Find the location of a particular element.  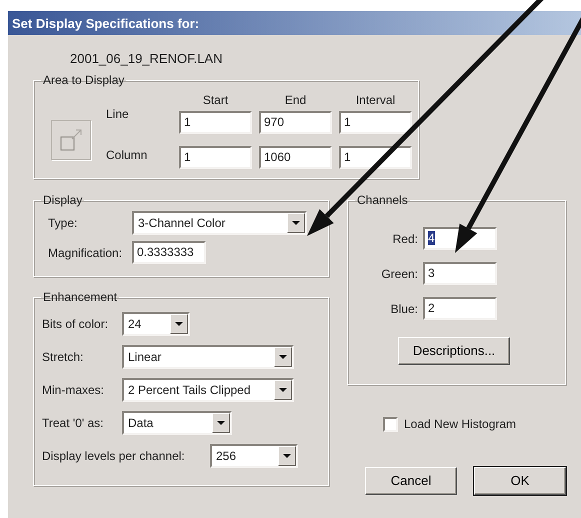

input-field: 3 is located at coordinates (460, 273).